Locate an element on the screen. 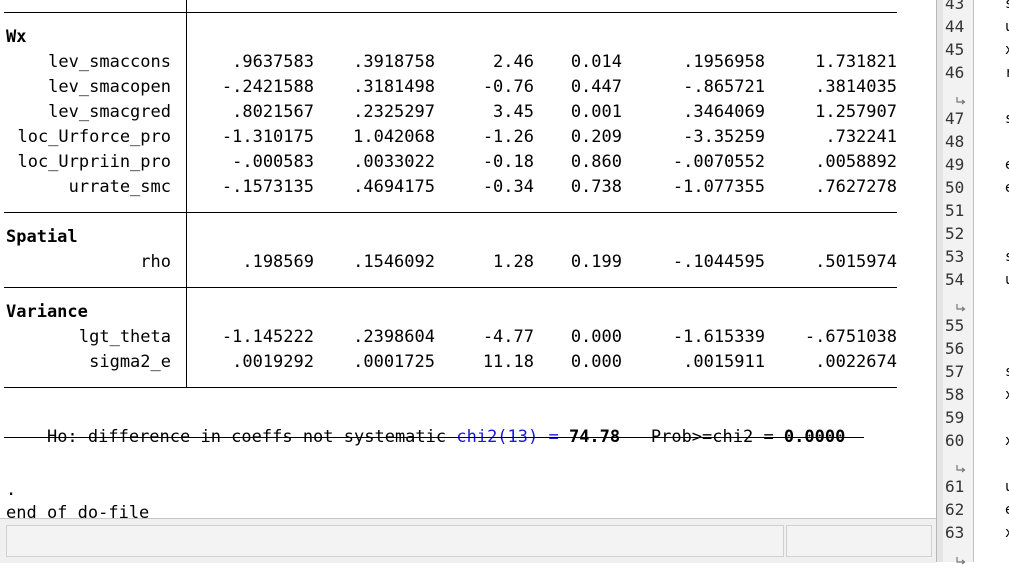 This screenshot has width=1009, height=571. cell-ci-low: -.865721 is located at coordinates (724, 87).